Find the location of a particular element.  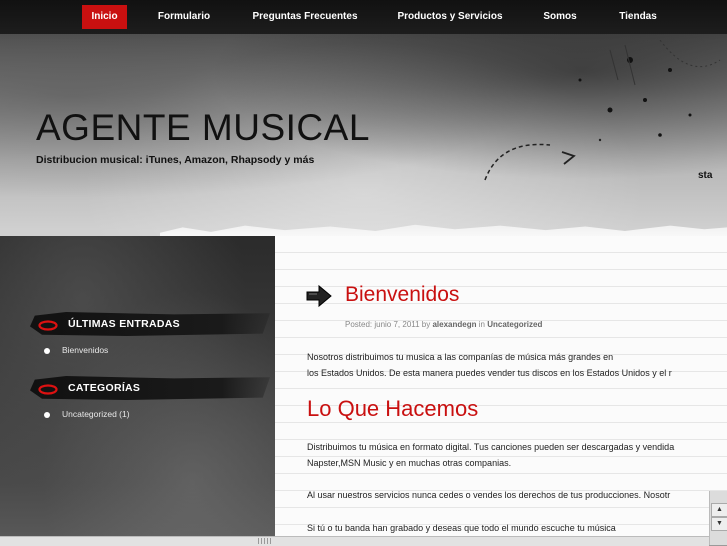

widget-title-ultimas-entradas: ÚLTIMAS ENTRADAS is located at coordinates (124, 324).